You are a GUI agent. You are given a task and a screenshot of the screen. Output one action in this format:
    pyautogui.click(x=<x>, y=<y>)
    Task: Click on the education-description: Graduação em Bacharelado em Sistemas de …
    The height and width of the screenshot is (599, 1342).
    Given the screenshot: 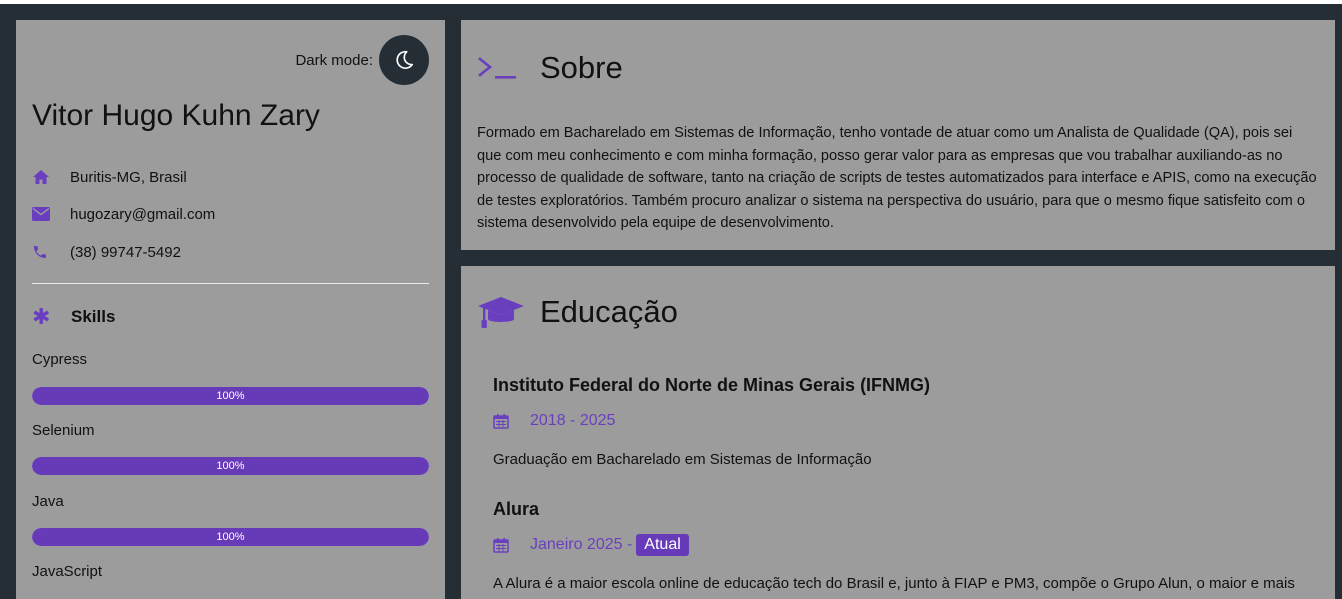 What is the action you would take?
    pyautogui.click(x=682, y=459)
    